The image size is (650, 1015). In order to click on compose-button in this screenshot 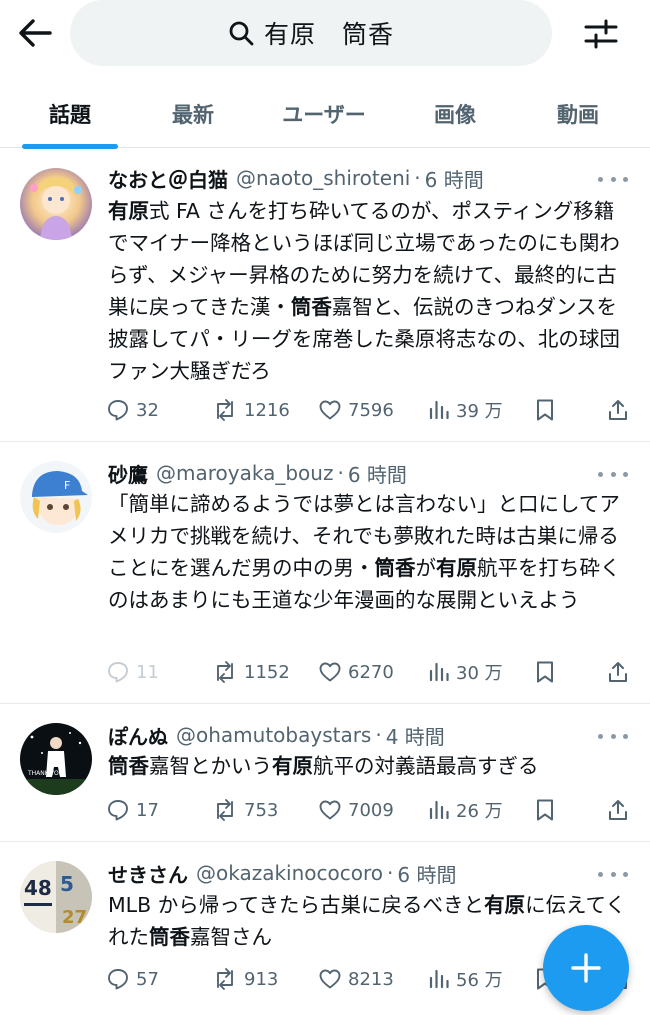, I will do `click(586, 968)`.